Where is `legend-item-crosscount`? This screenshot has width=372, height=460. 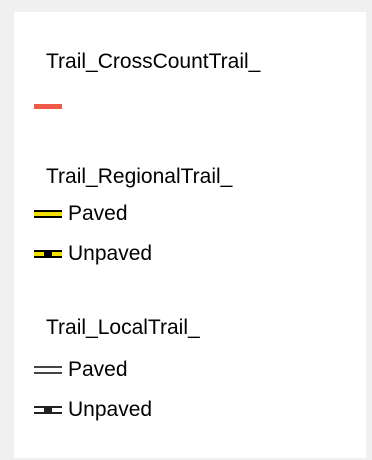
legend-item-crosscount is located at coordinates (51, 106).